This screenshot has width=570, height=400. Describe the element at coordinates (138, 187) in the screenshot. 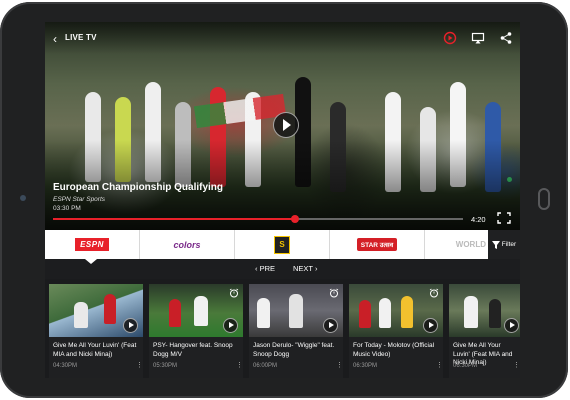

I see `video-title: European Championship Qualifying` at that location.